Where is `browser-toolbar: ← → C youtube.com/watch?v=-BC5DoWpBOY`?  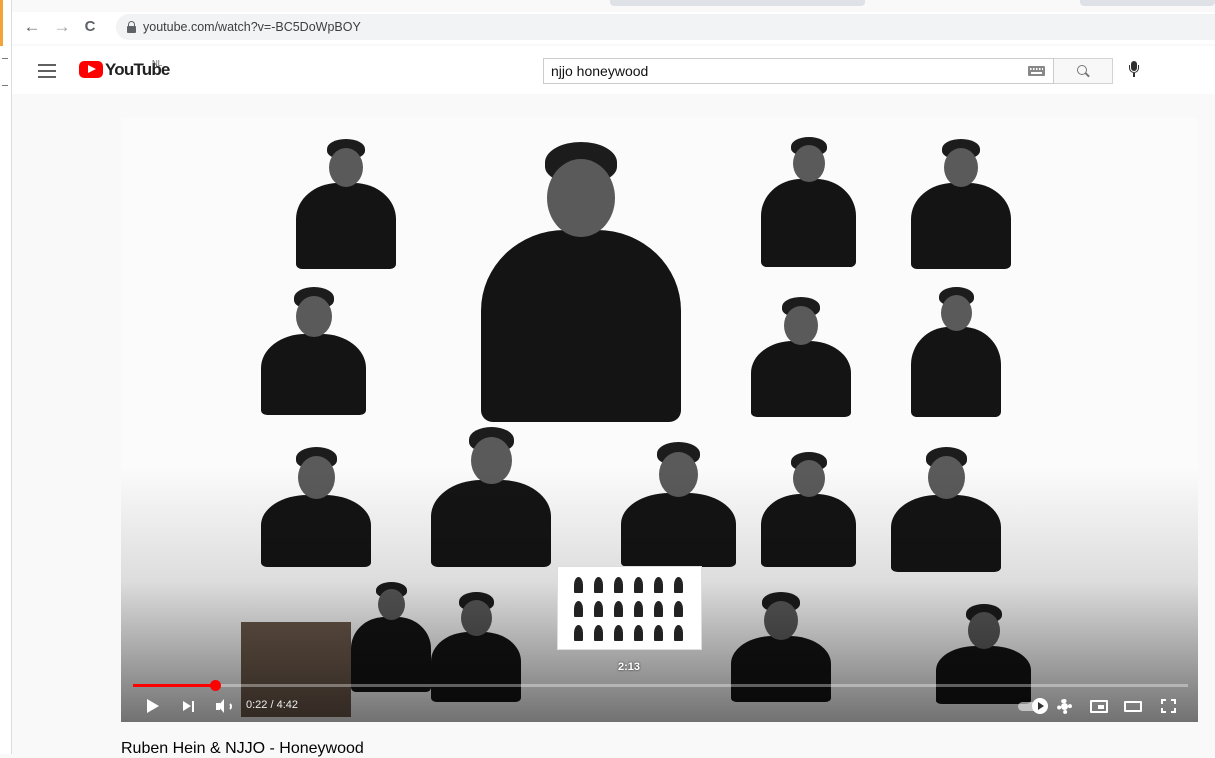
browser-toolbar: ← → C youtube.com/watch?v=-BC5DoWpBOY is located at coordinates (613, 28).